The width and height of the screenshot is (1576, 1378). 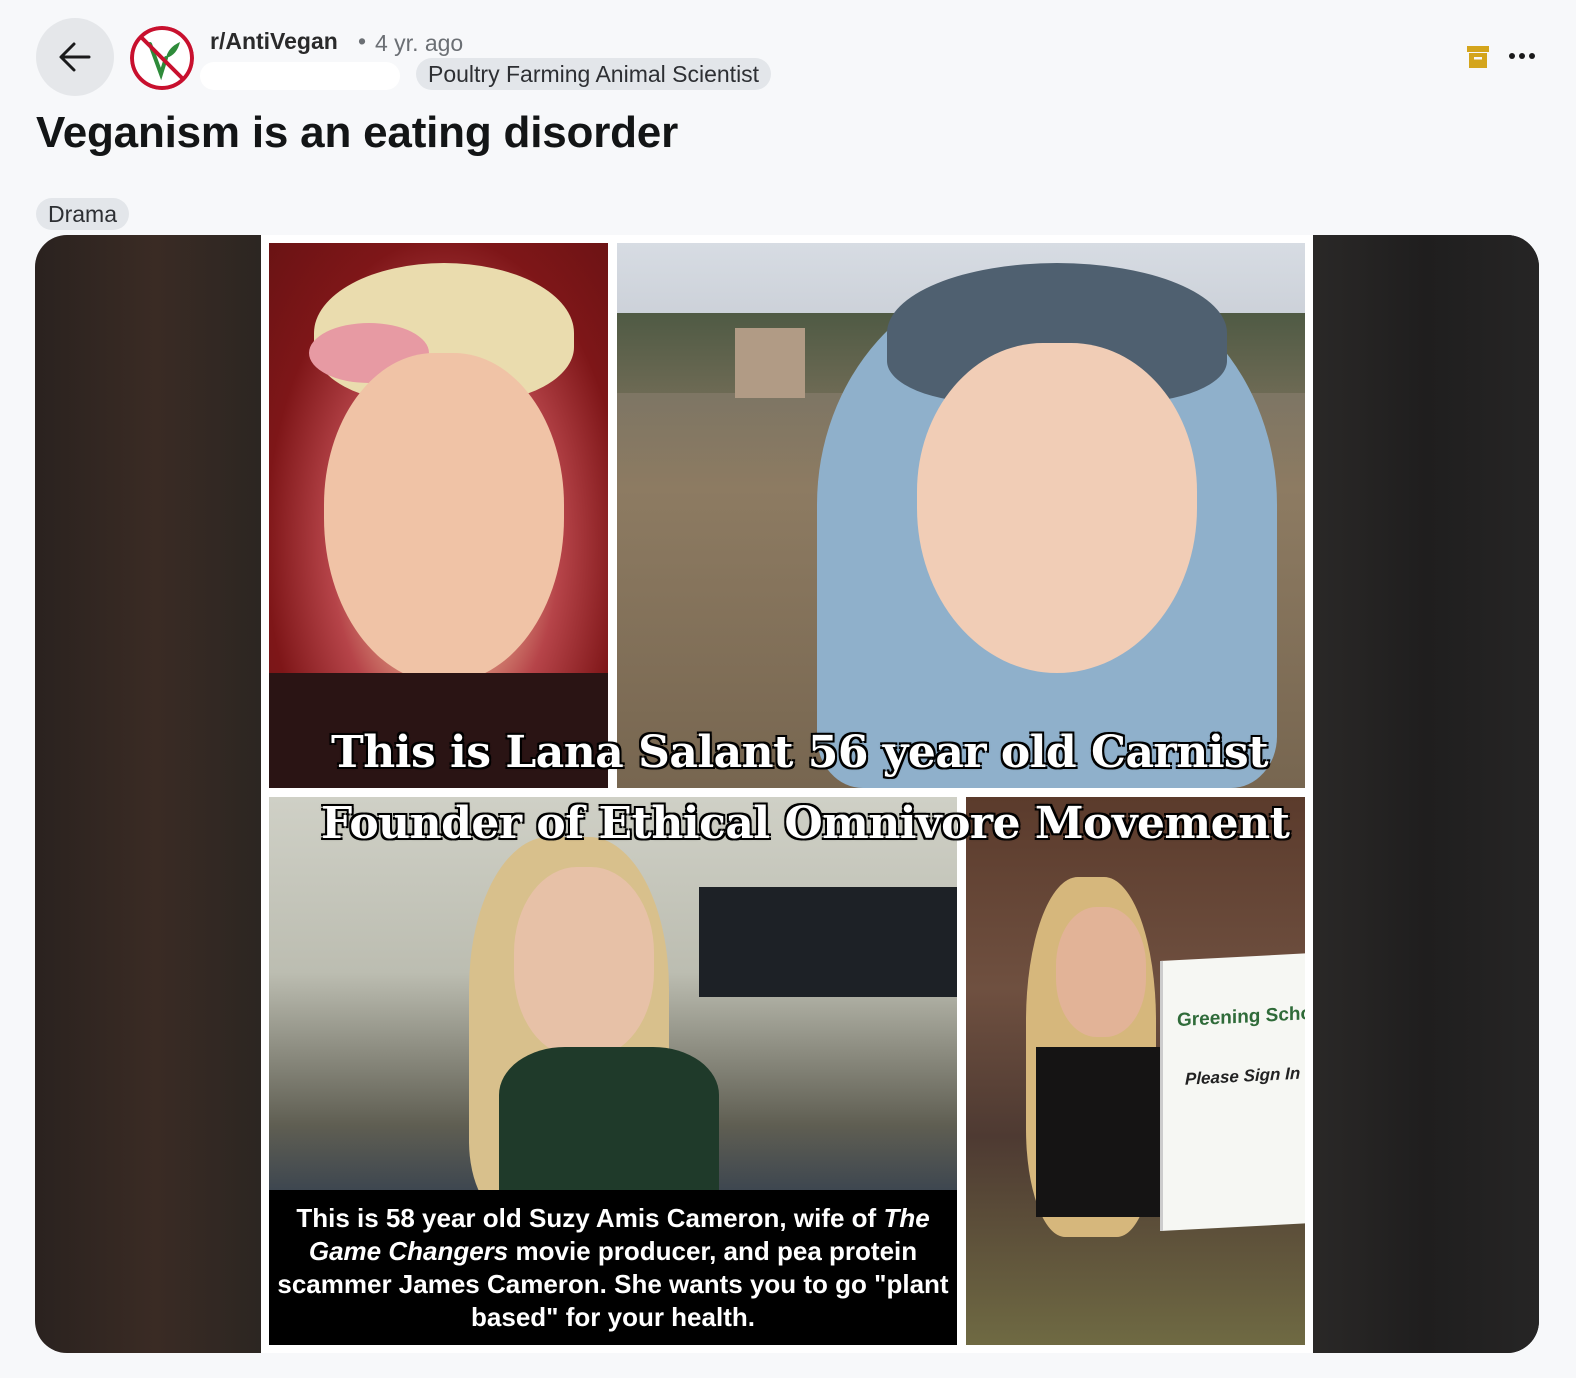 What do you see at coordinates (1478, 57) in the screenshot?
I see `archive-icon` at bounding box center [1478, 57].